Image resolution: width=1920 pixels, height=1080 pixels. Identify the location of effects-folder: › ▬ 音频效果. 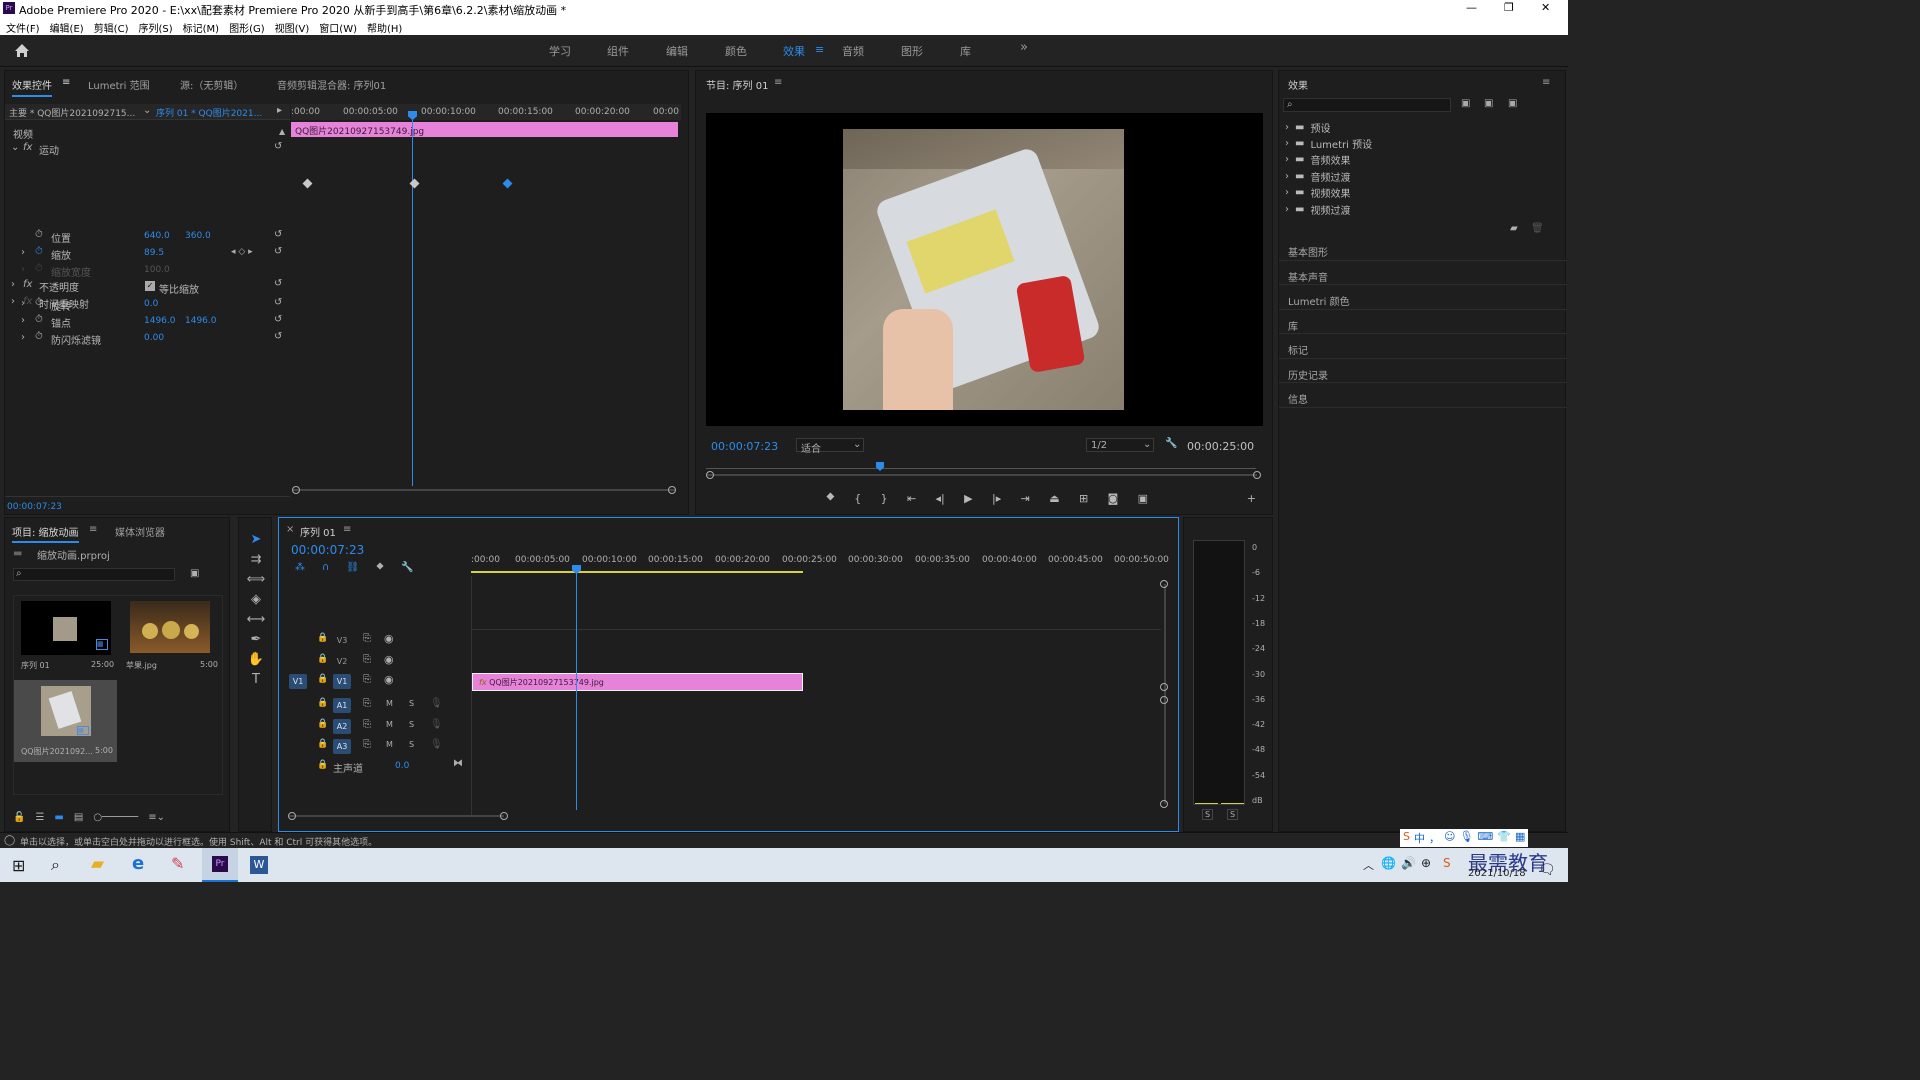
(1420, 160).